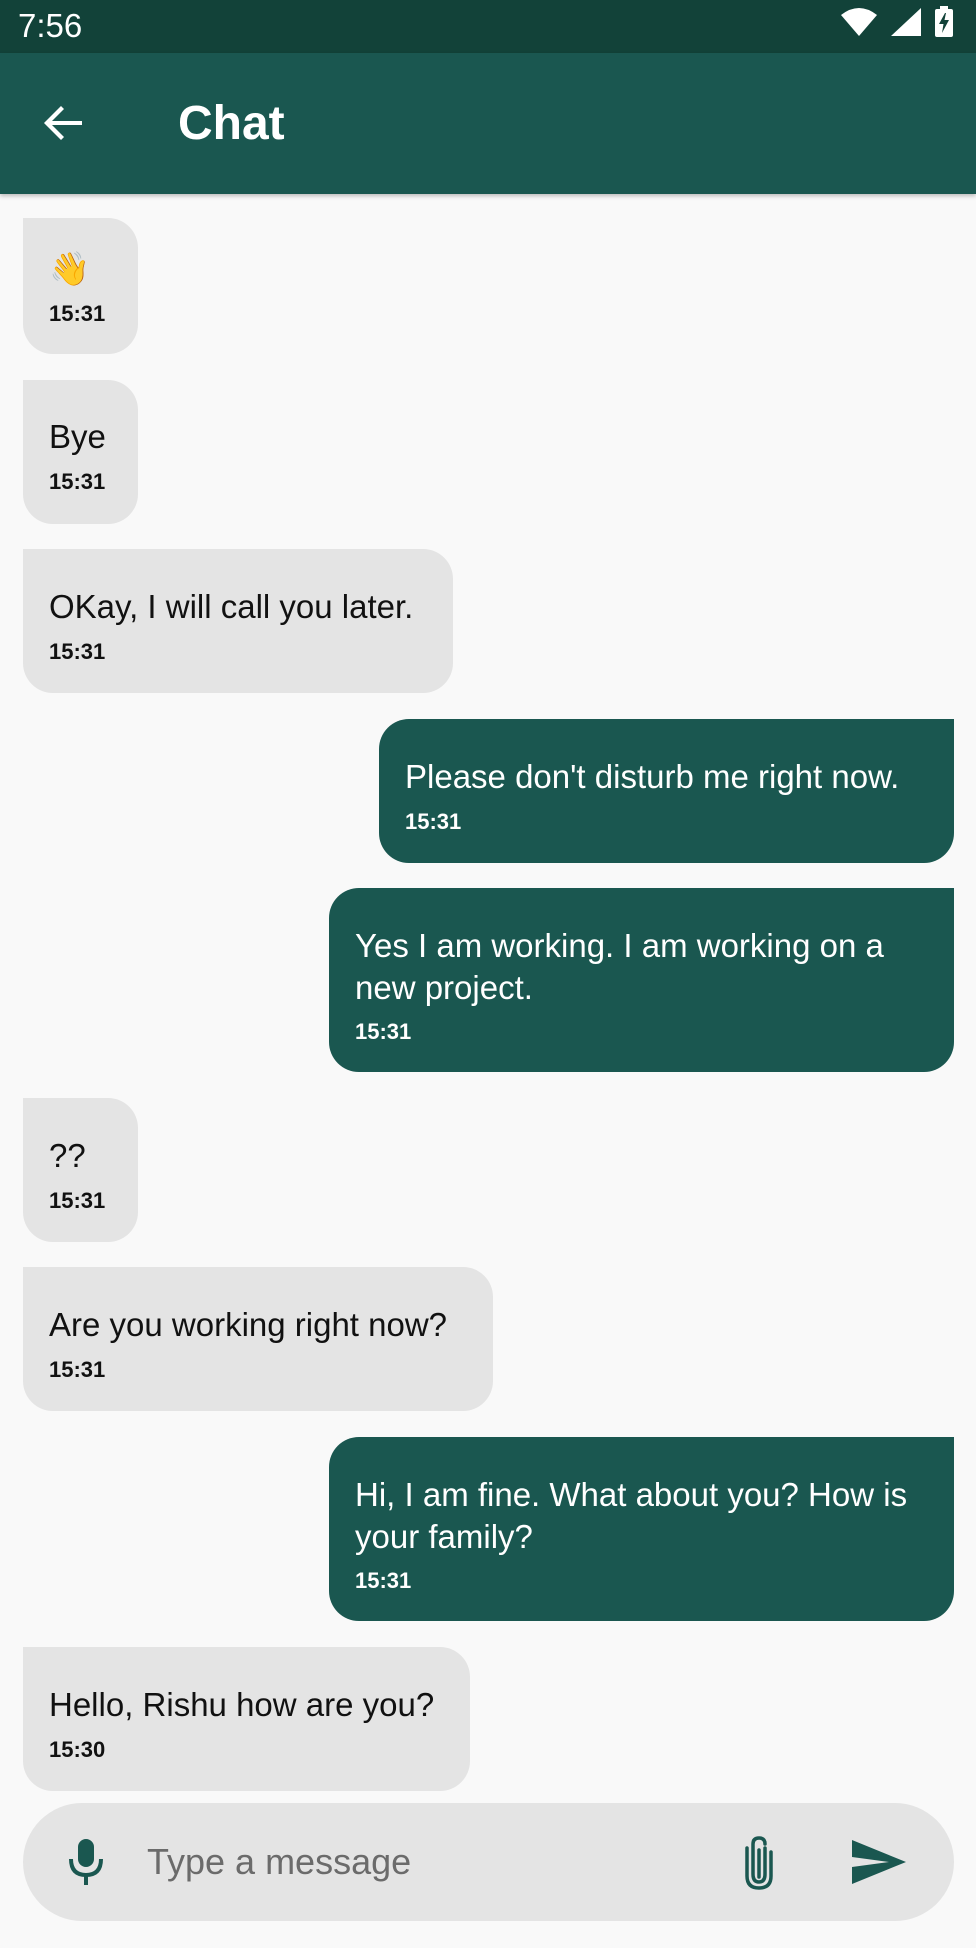 This screenshot has height=1948, width=976. What do you see at coordinates (70, 268) in the screenshot?
I see `message-text: 👋` at bounding box center [70, 268].